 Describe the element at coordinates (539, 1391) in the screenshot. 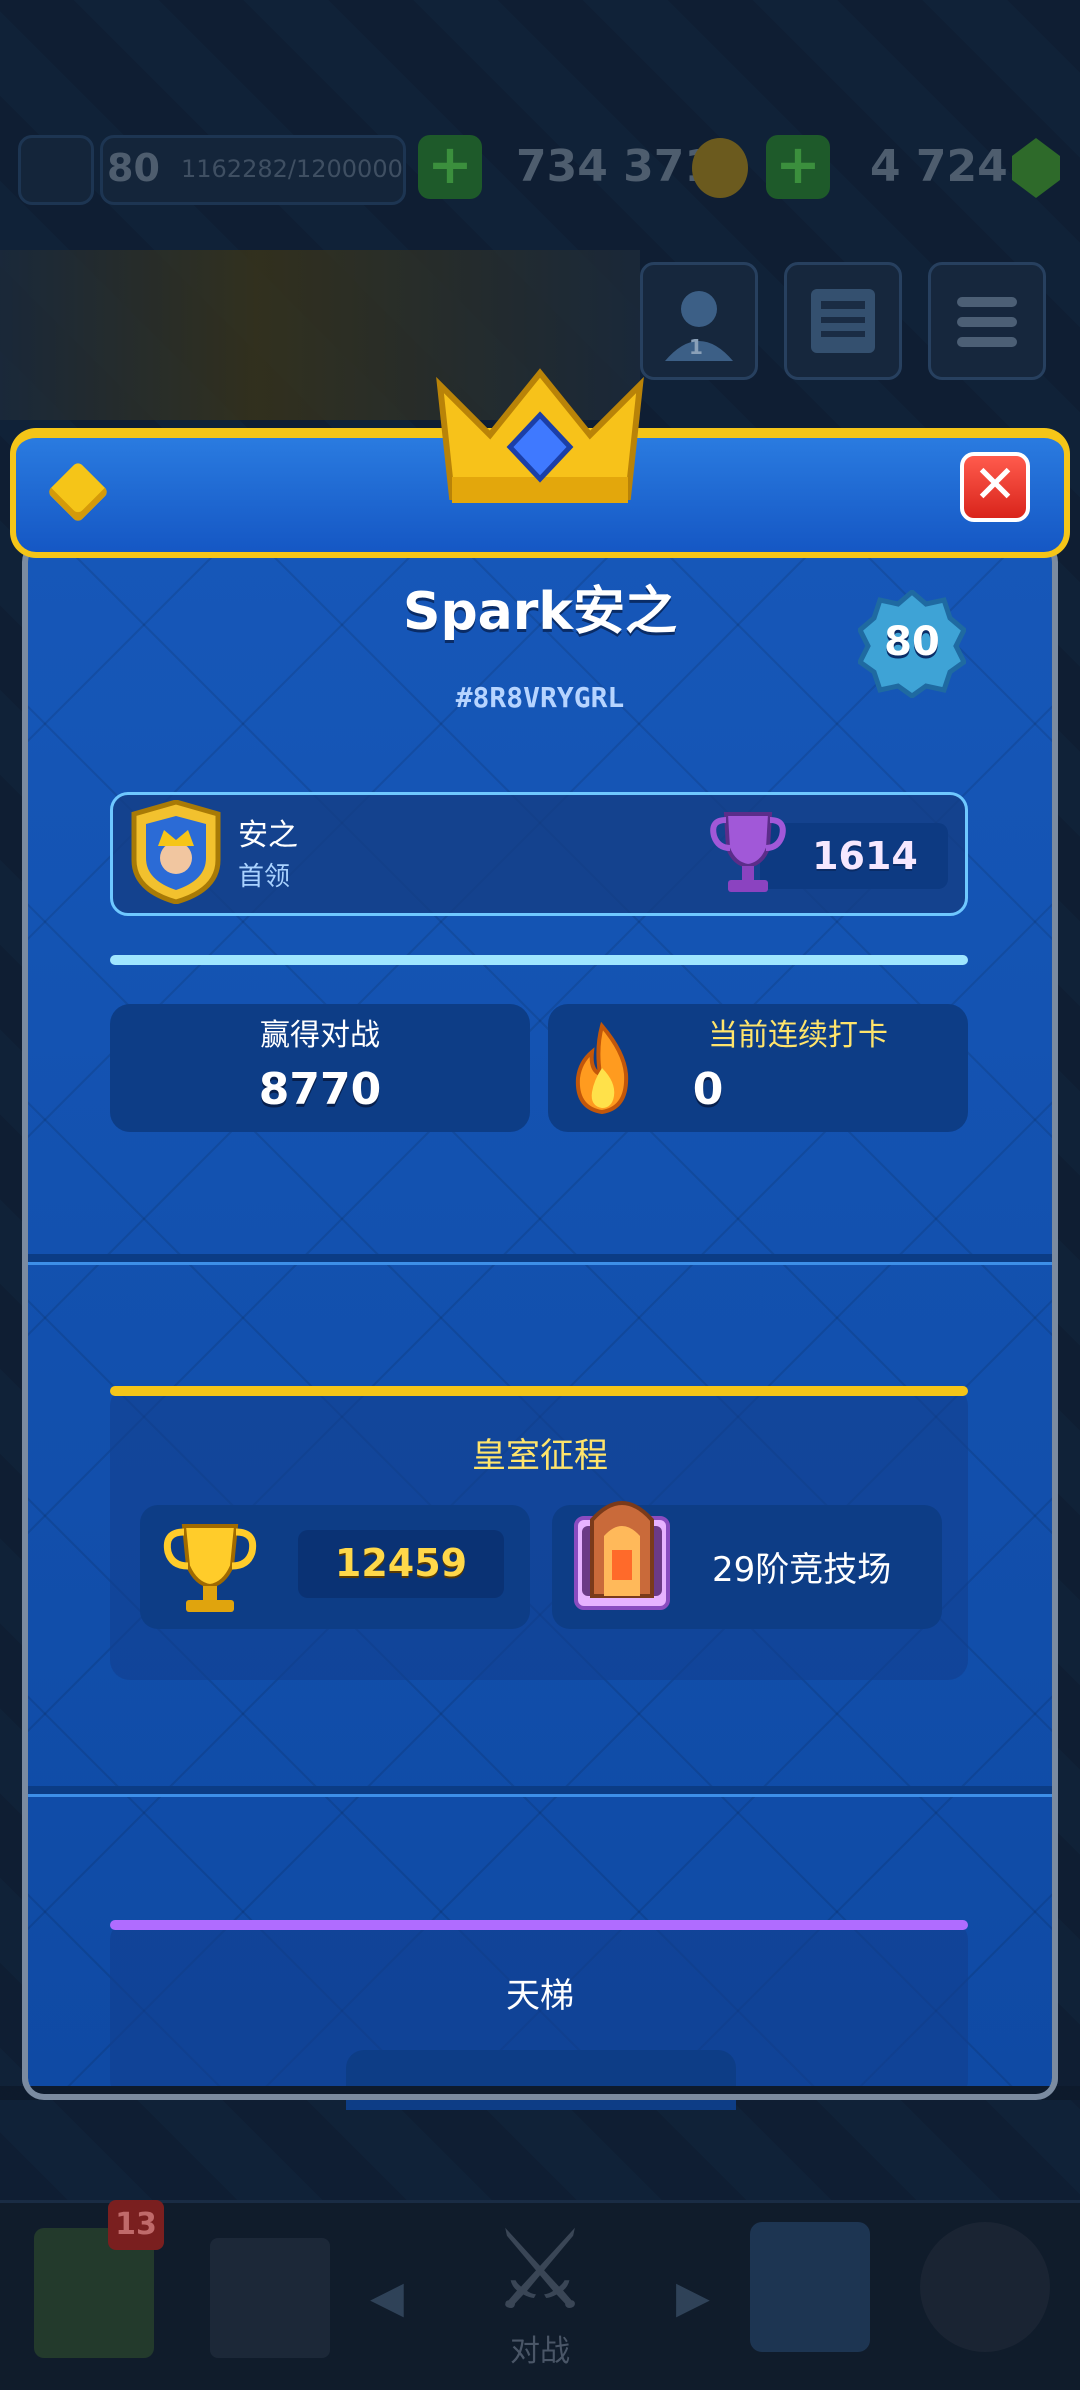

I see `royal-road-bar` at that location.